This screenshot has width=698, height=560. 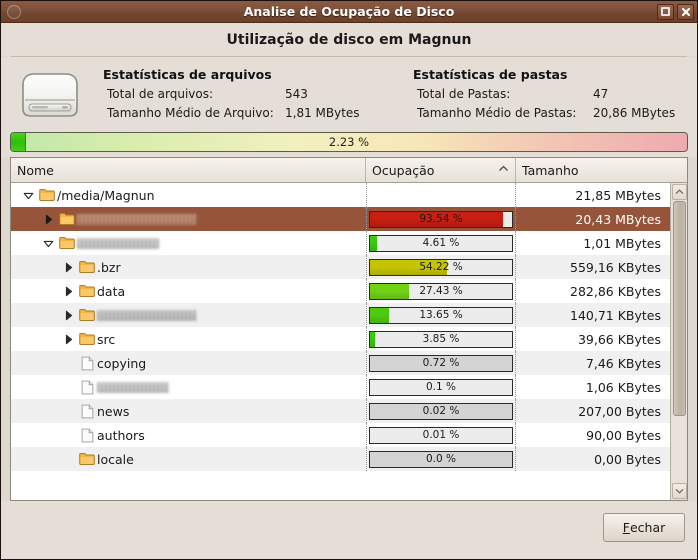 What do you see at coordinates (188, 435) in the screenshot?
I see `cell-name: authors` at bounding box center [188, 435].